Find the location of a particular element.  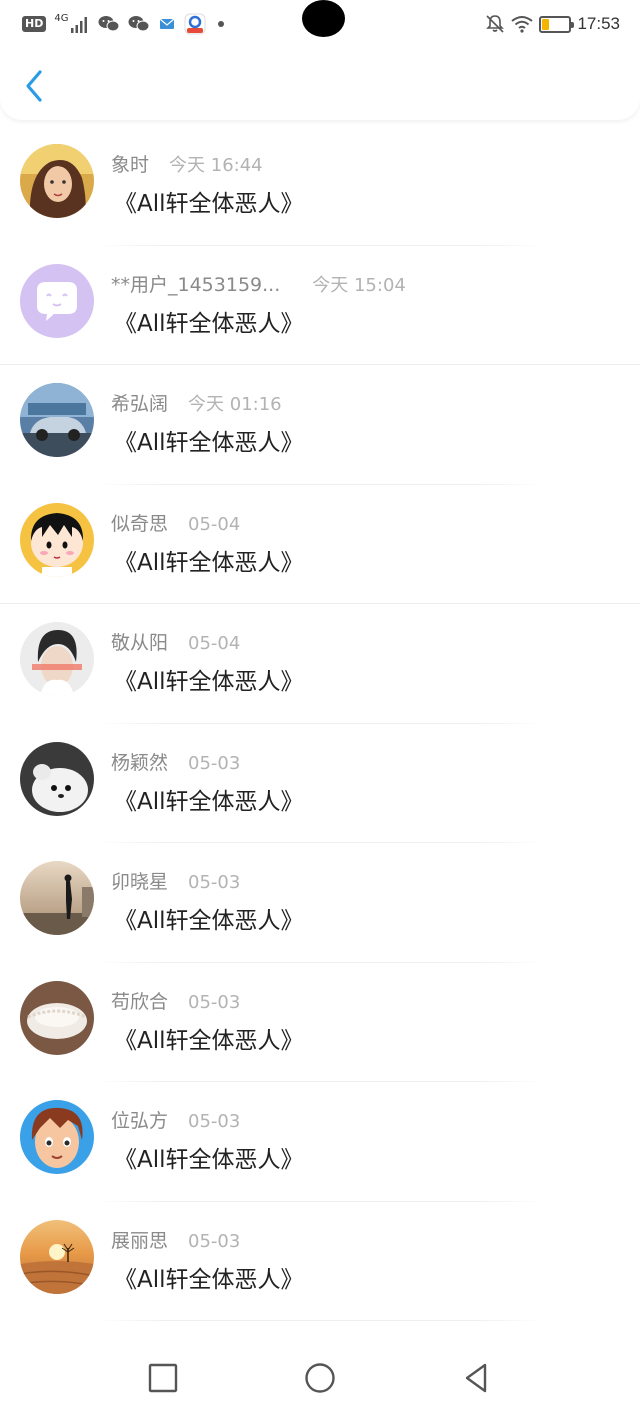

home-circle-icon is located at coordinates (320, 1378).